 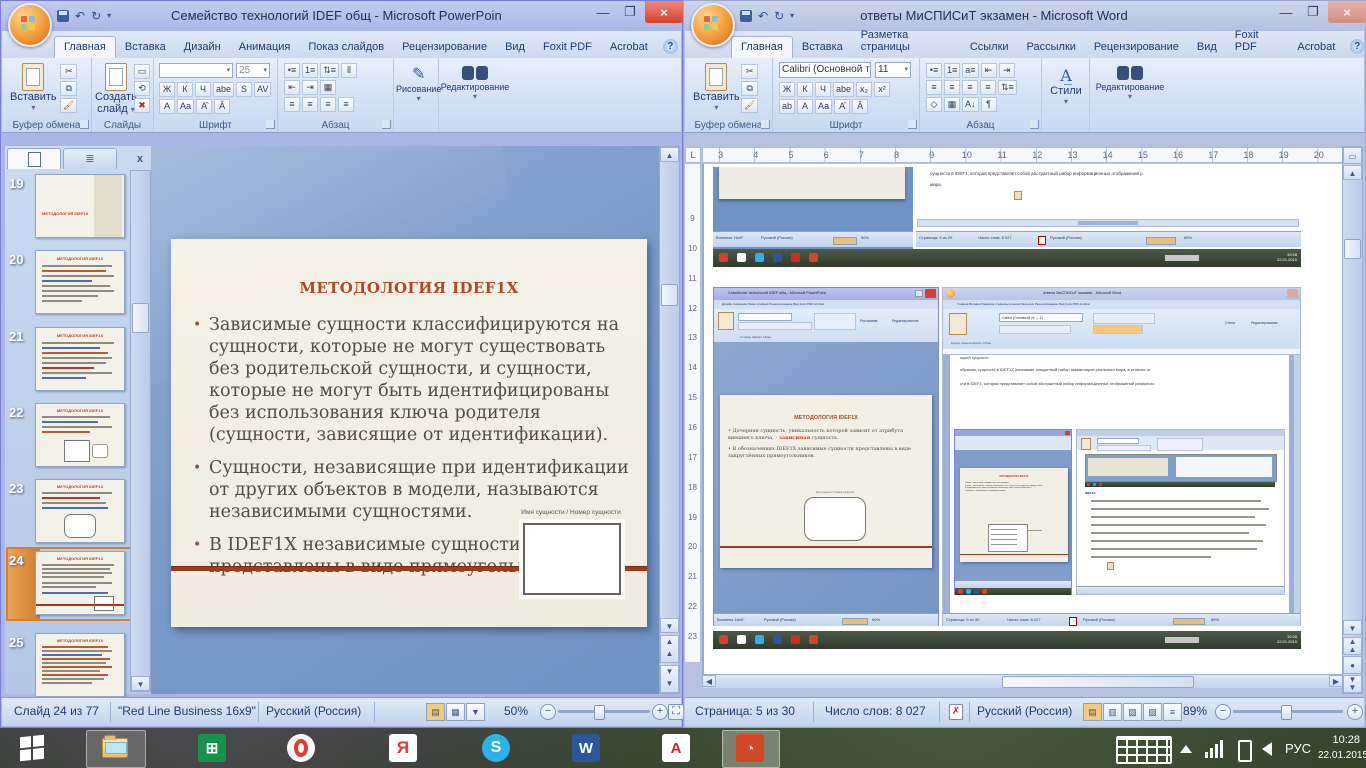 I want to click on word-language: Русский (Россия), so click(x=1032, y=711).